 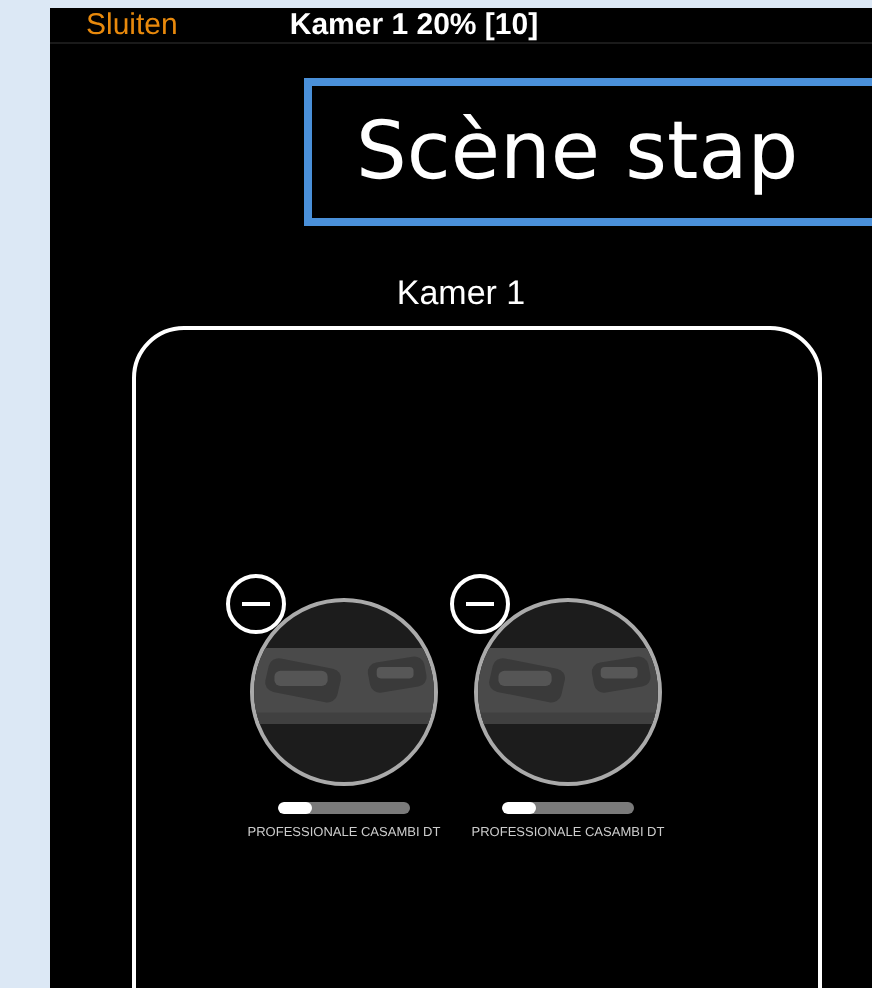 What do you see at coordinates (414, 25) in the screenshot?
I see `window-title: Kamer 1 20% [10]` at bounding box center [414, 25].